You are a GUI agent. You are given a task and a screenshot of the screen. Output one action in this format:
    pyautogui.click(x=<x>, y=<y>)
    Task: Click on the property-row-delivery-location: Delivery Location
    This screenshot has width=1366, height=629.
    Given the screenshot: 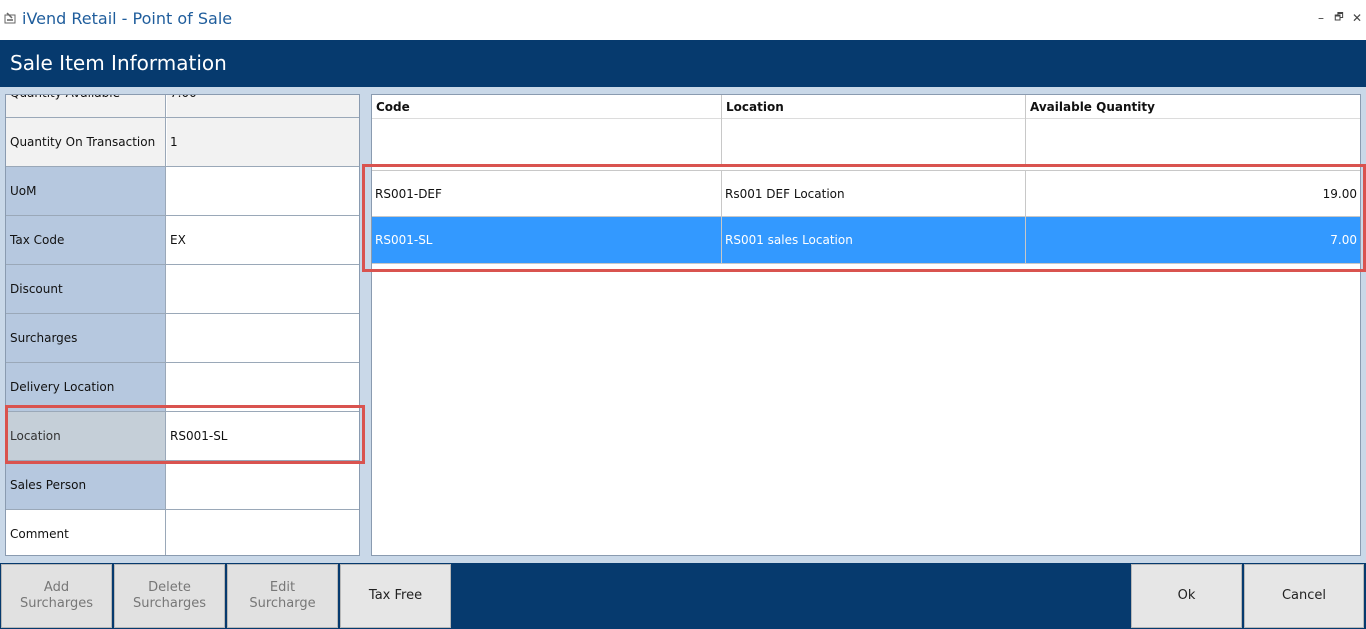 What is the action you would take?
    pyautogui.click(x=182, y=387)
    